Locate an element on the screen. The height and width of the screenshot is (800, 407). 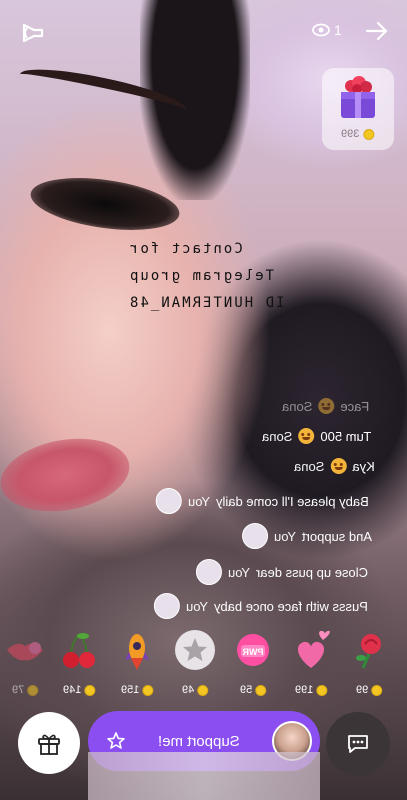
gift-price: 59 is located at coordinates (253, 690).